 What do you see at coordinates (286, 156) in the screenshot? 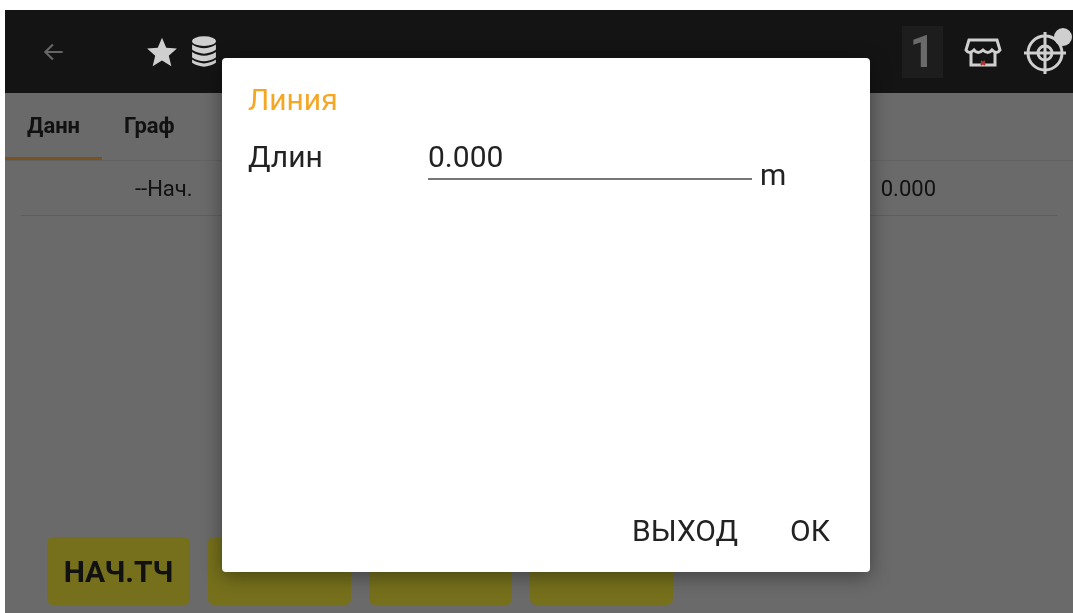
I see `field-label: Длин` at bounding box center [286, 156].